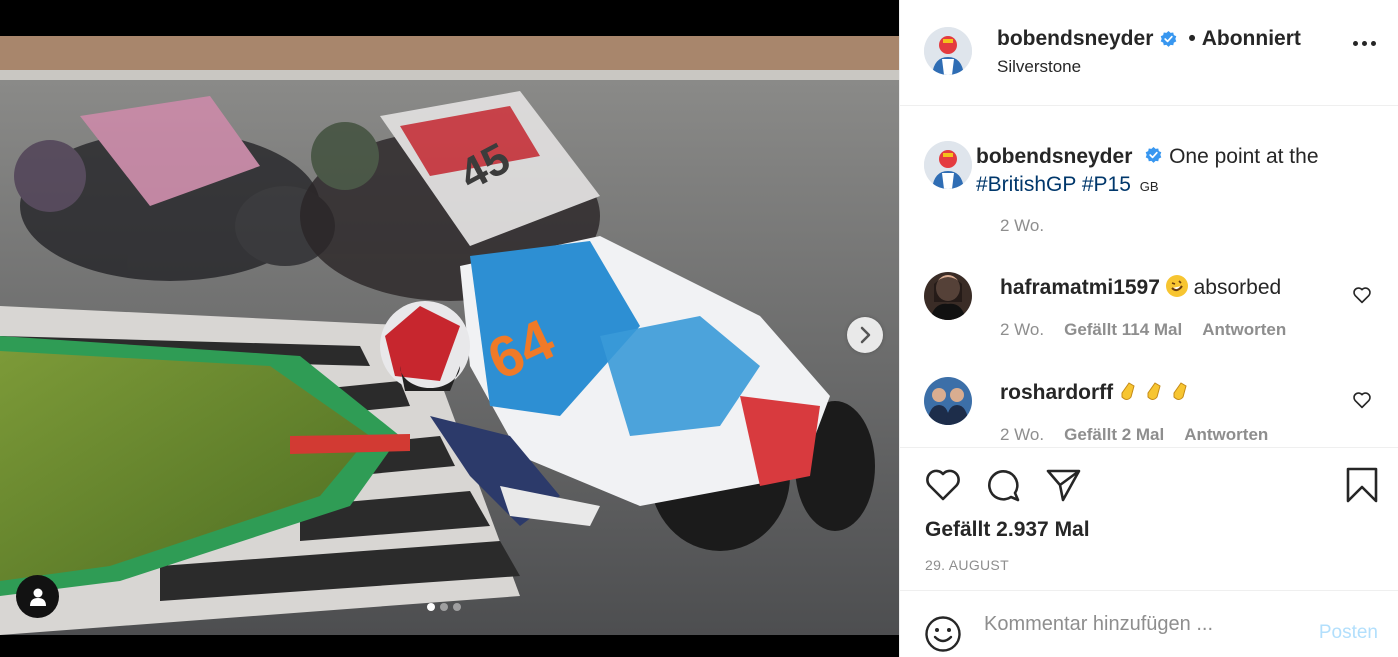 This screenshot has width=1398, height=657. What do you see at coordinates (1149, 186) in the screenshot?
I see `flag-emoji: GB` at bounding box center [1149, 186].